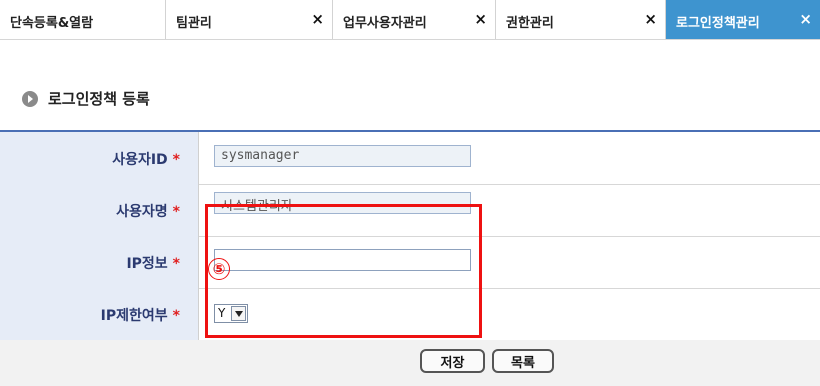  I want to click on user-id-field: sysmanager, so click(342, 156).